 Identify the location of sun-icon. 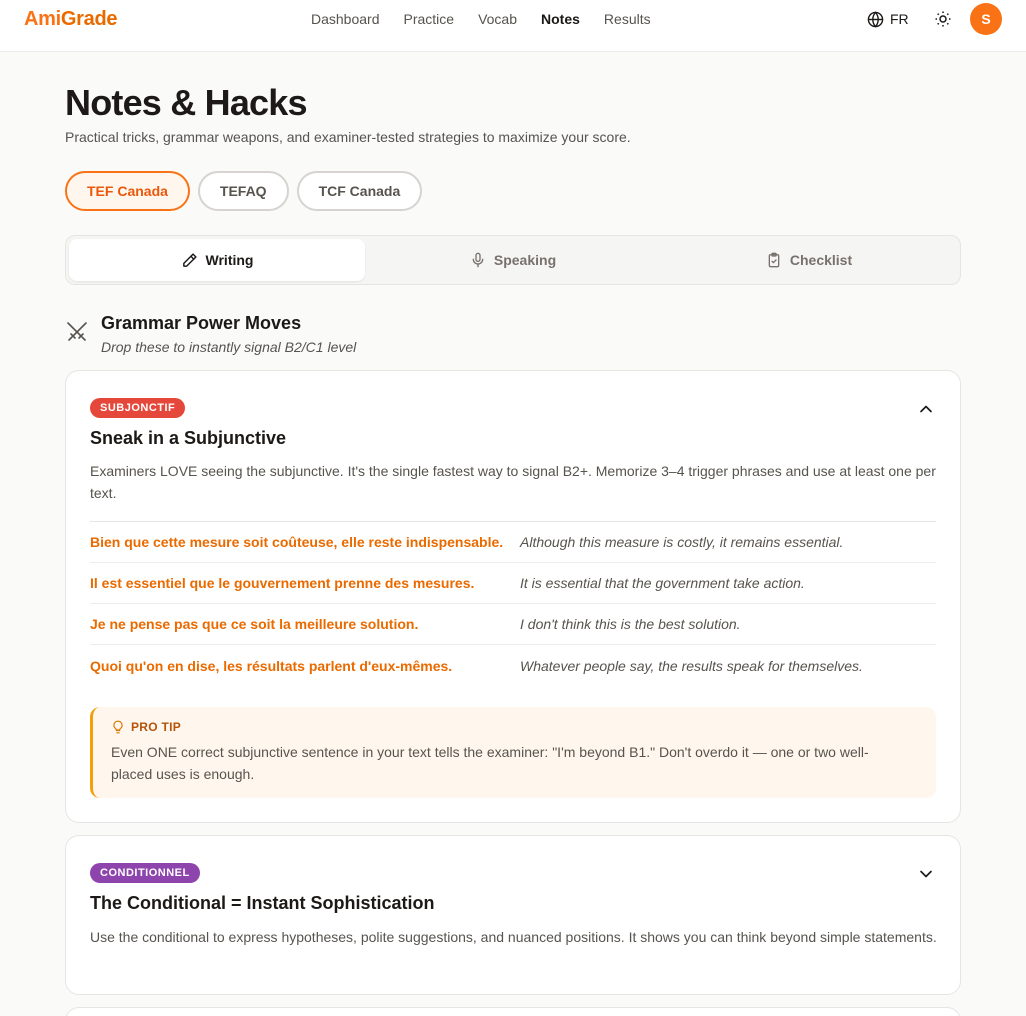
(943, 19).